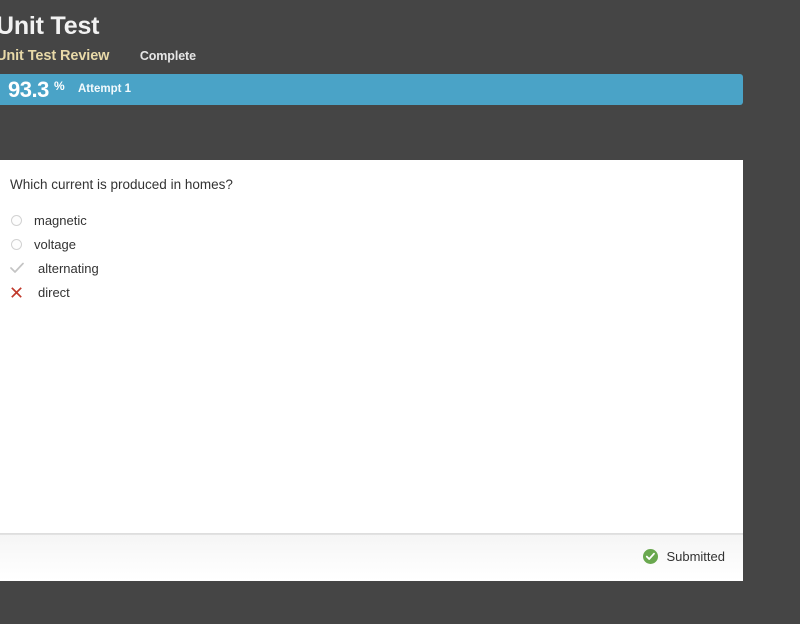 The width and height of the screenshot is (800, 624). Describe the element at coordinates (371, 557) in the screenshot. I see `panel-footer: Submitted` at that location.